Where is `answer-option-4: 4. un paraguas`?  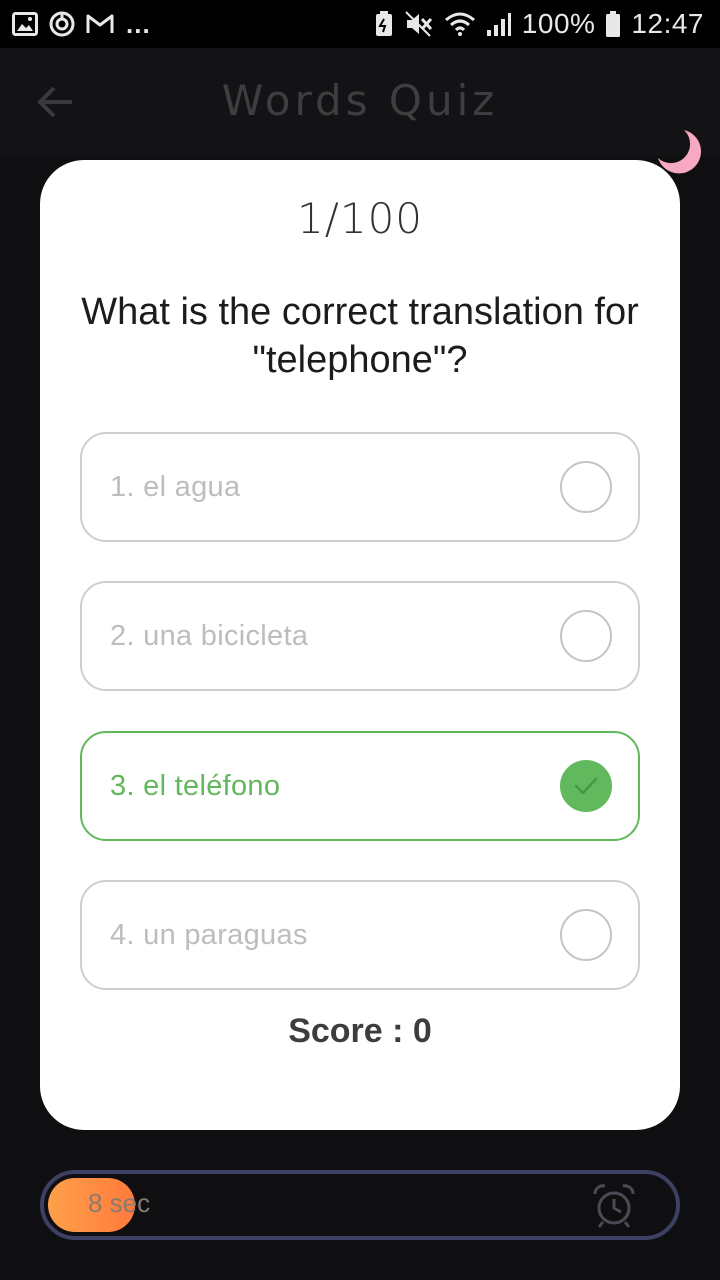 answer-option-4: 4. un paraguas is located at coordinates (360, 935).